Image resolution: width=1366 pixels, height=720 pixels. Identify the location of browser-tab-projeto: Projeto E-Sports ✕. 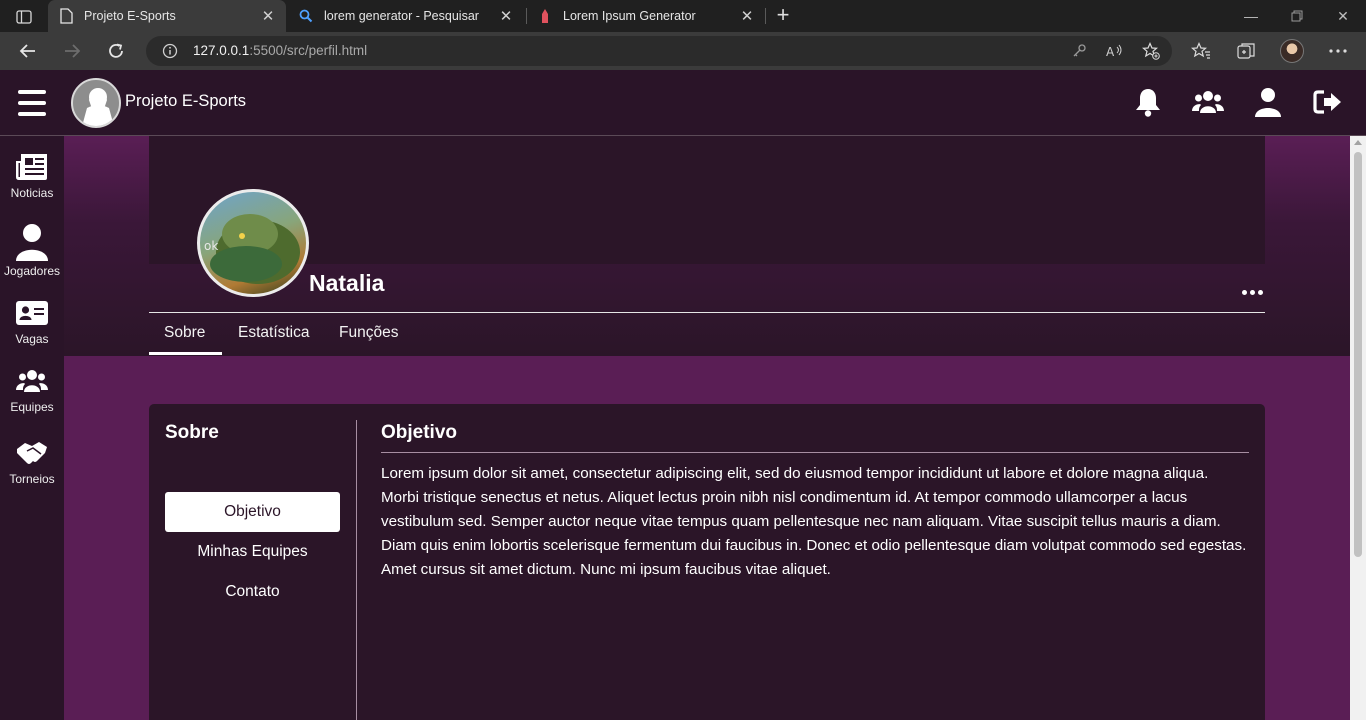
(167, 16).